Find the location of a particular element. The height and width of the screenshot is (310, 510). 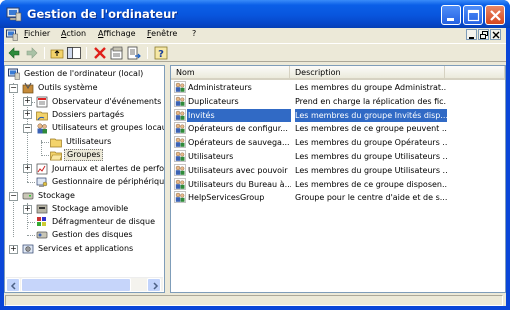

services-icon is located at coordinates (28, 249).